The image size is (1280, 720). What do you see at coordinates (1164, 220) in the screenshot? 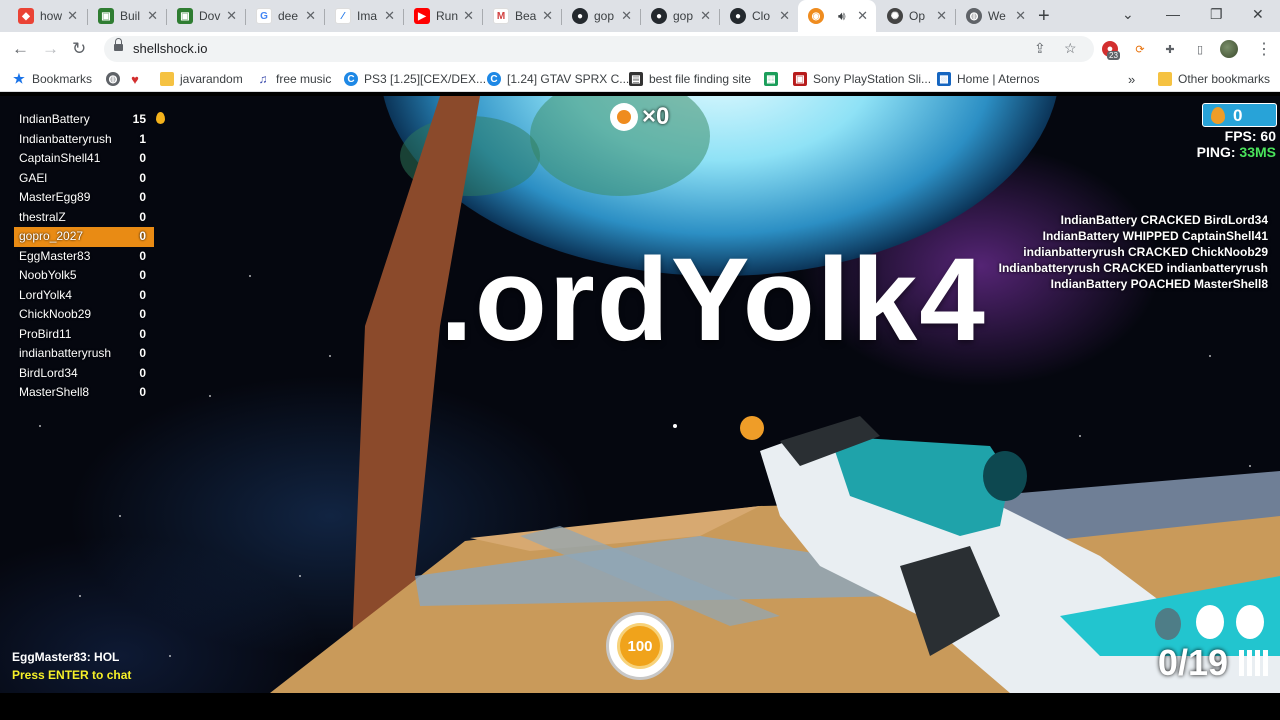
I see `kill-feed-entry: IndianBattery CRACKED BirdLord34` at bounding box center [1164, 220].